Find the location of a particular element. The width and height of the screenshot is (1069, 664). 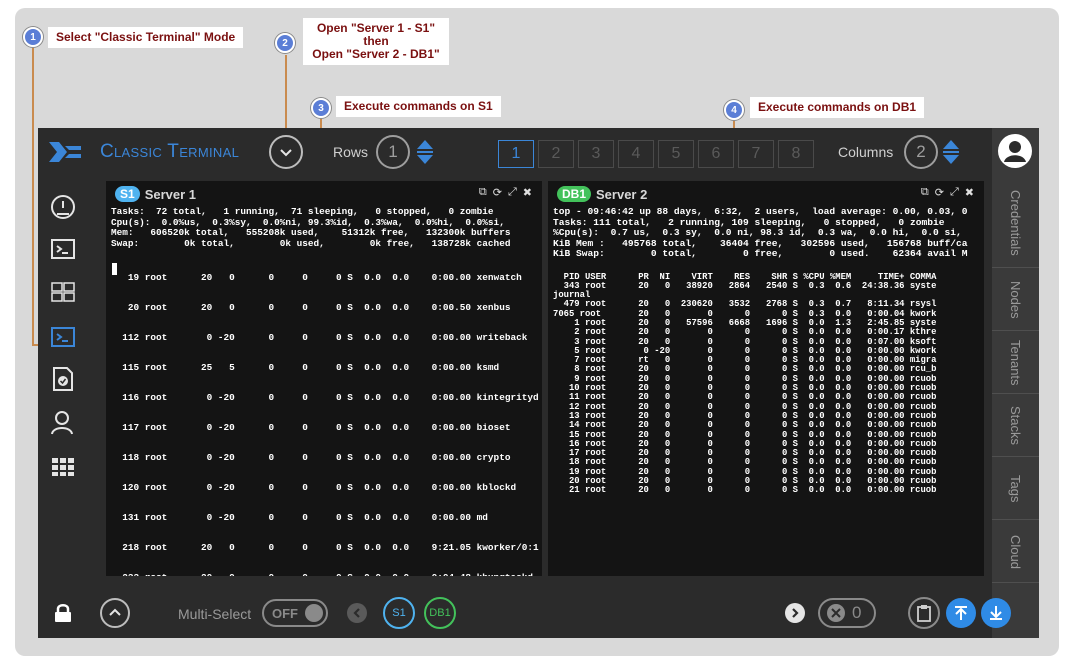

toggle-state-label: OFF is located at coordinates (285, 613).